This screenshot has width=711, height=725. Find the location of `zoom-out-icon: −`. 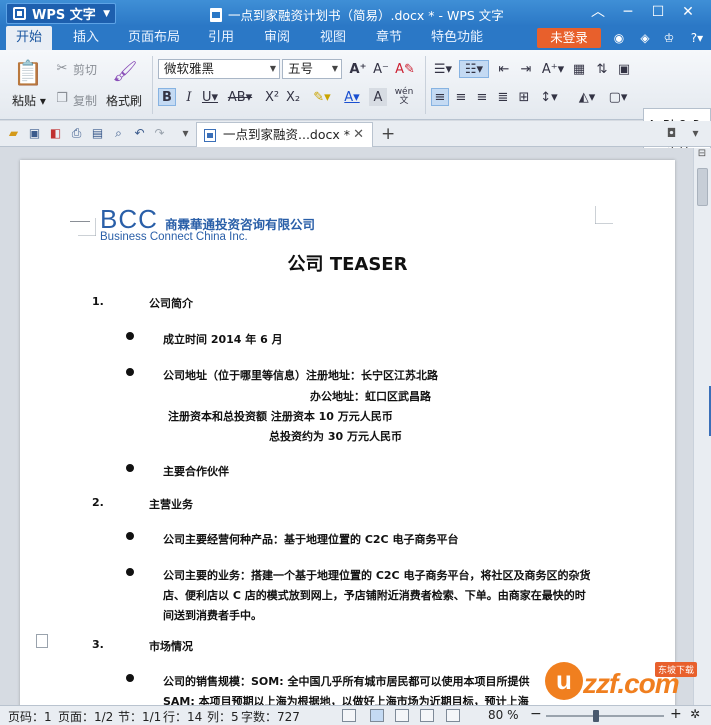

zoom-out-icon: − is located at coordinates (536, 714).